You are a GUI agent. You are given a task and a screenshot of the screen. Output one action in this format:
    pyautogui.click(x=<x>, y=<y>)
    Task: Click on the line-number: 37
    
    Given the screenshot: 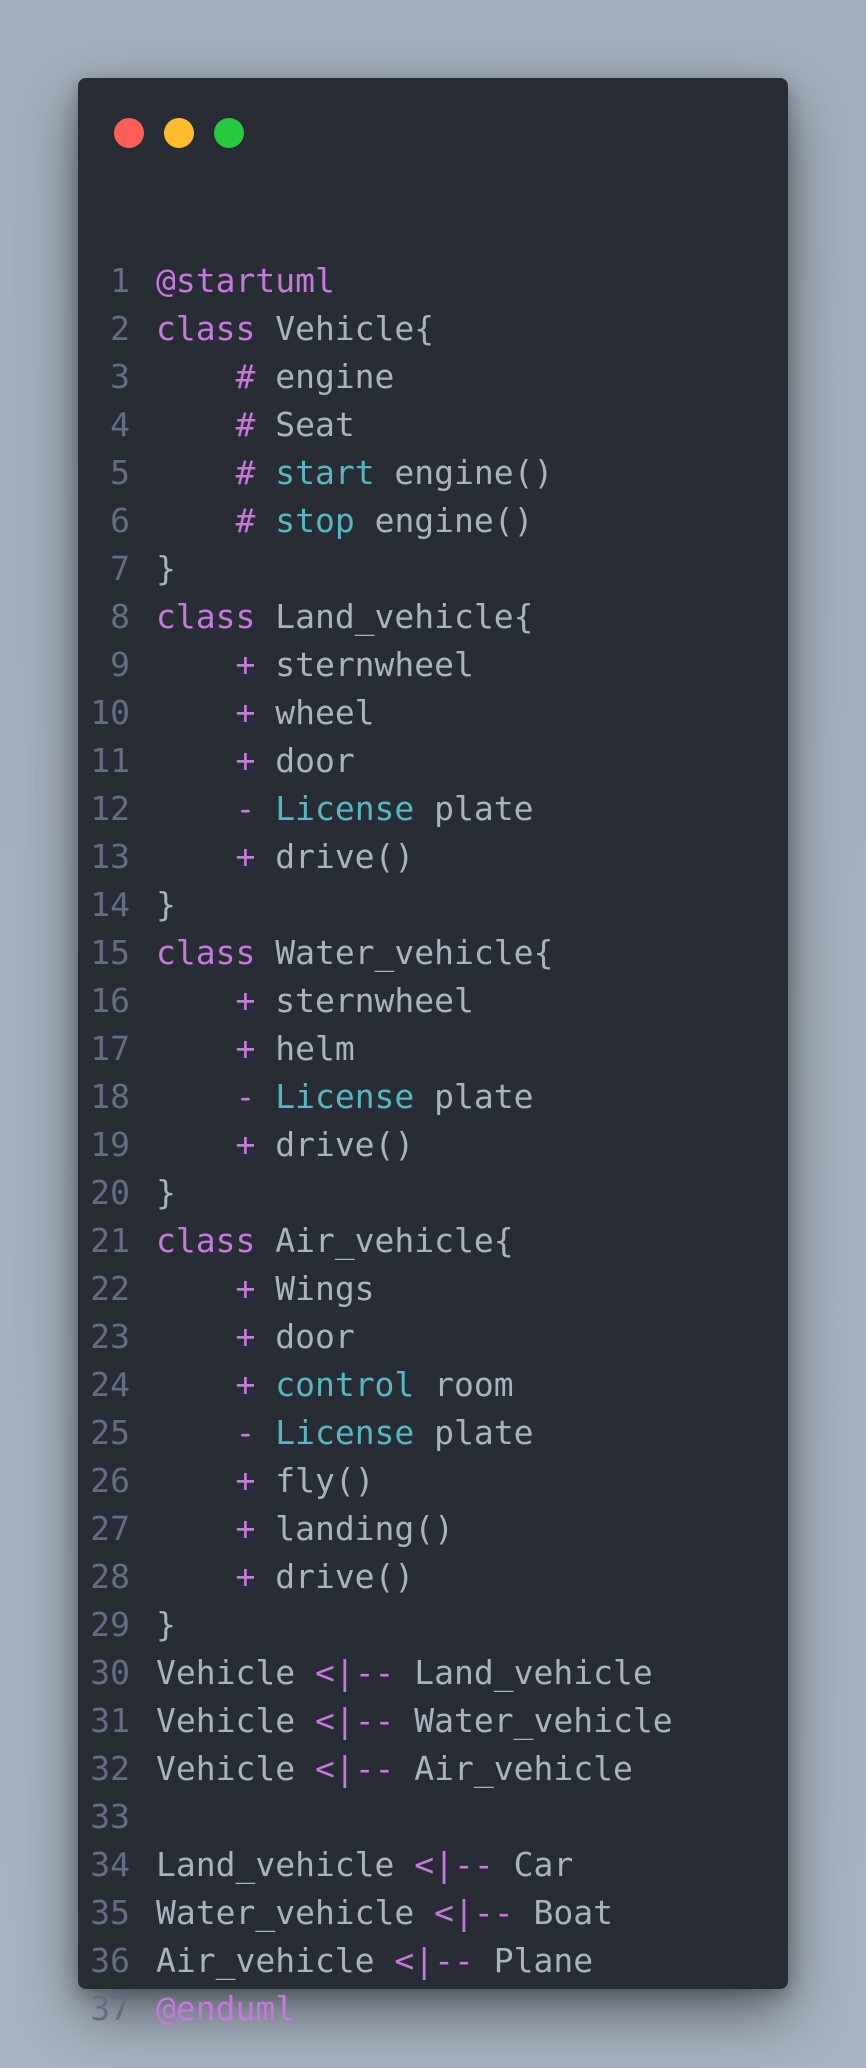 What is the action you would take?
    pyautogui.click(x=110, y=2008)
    